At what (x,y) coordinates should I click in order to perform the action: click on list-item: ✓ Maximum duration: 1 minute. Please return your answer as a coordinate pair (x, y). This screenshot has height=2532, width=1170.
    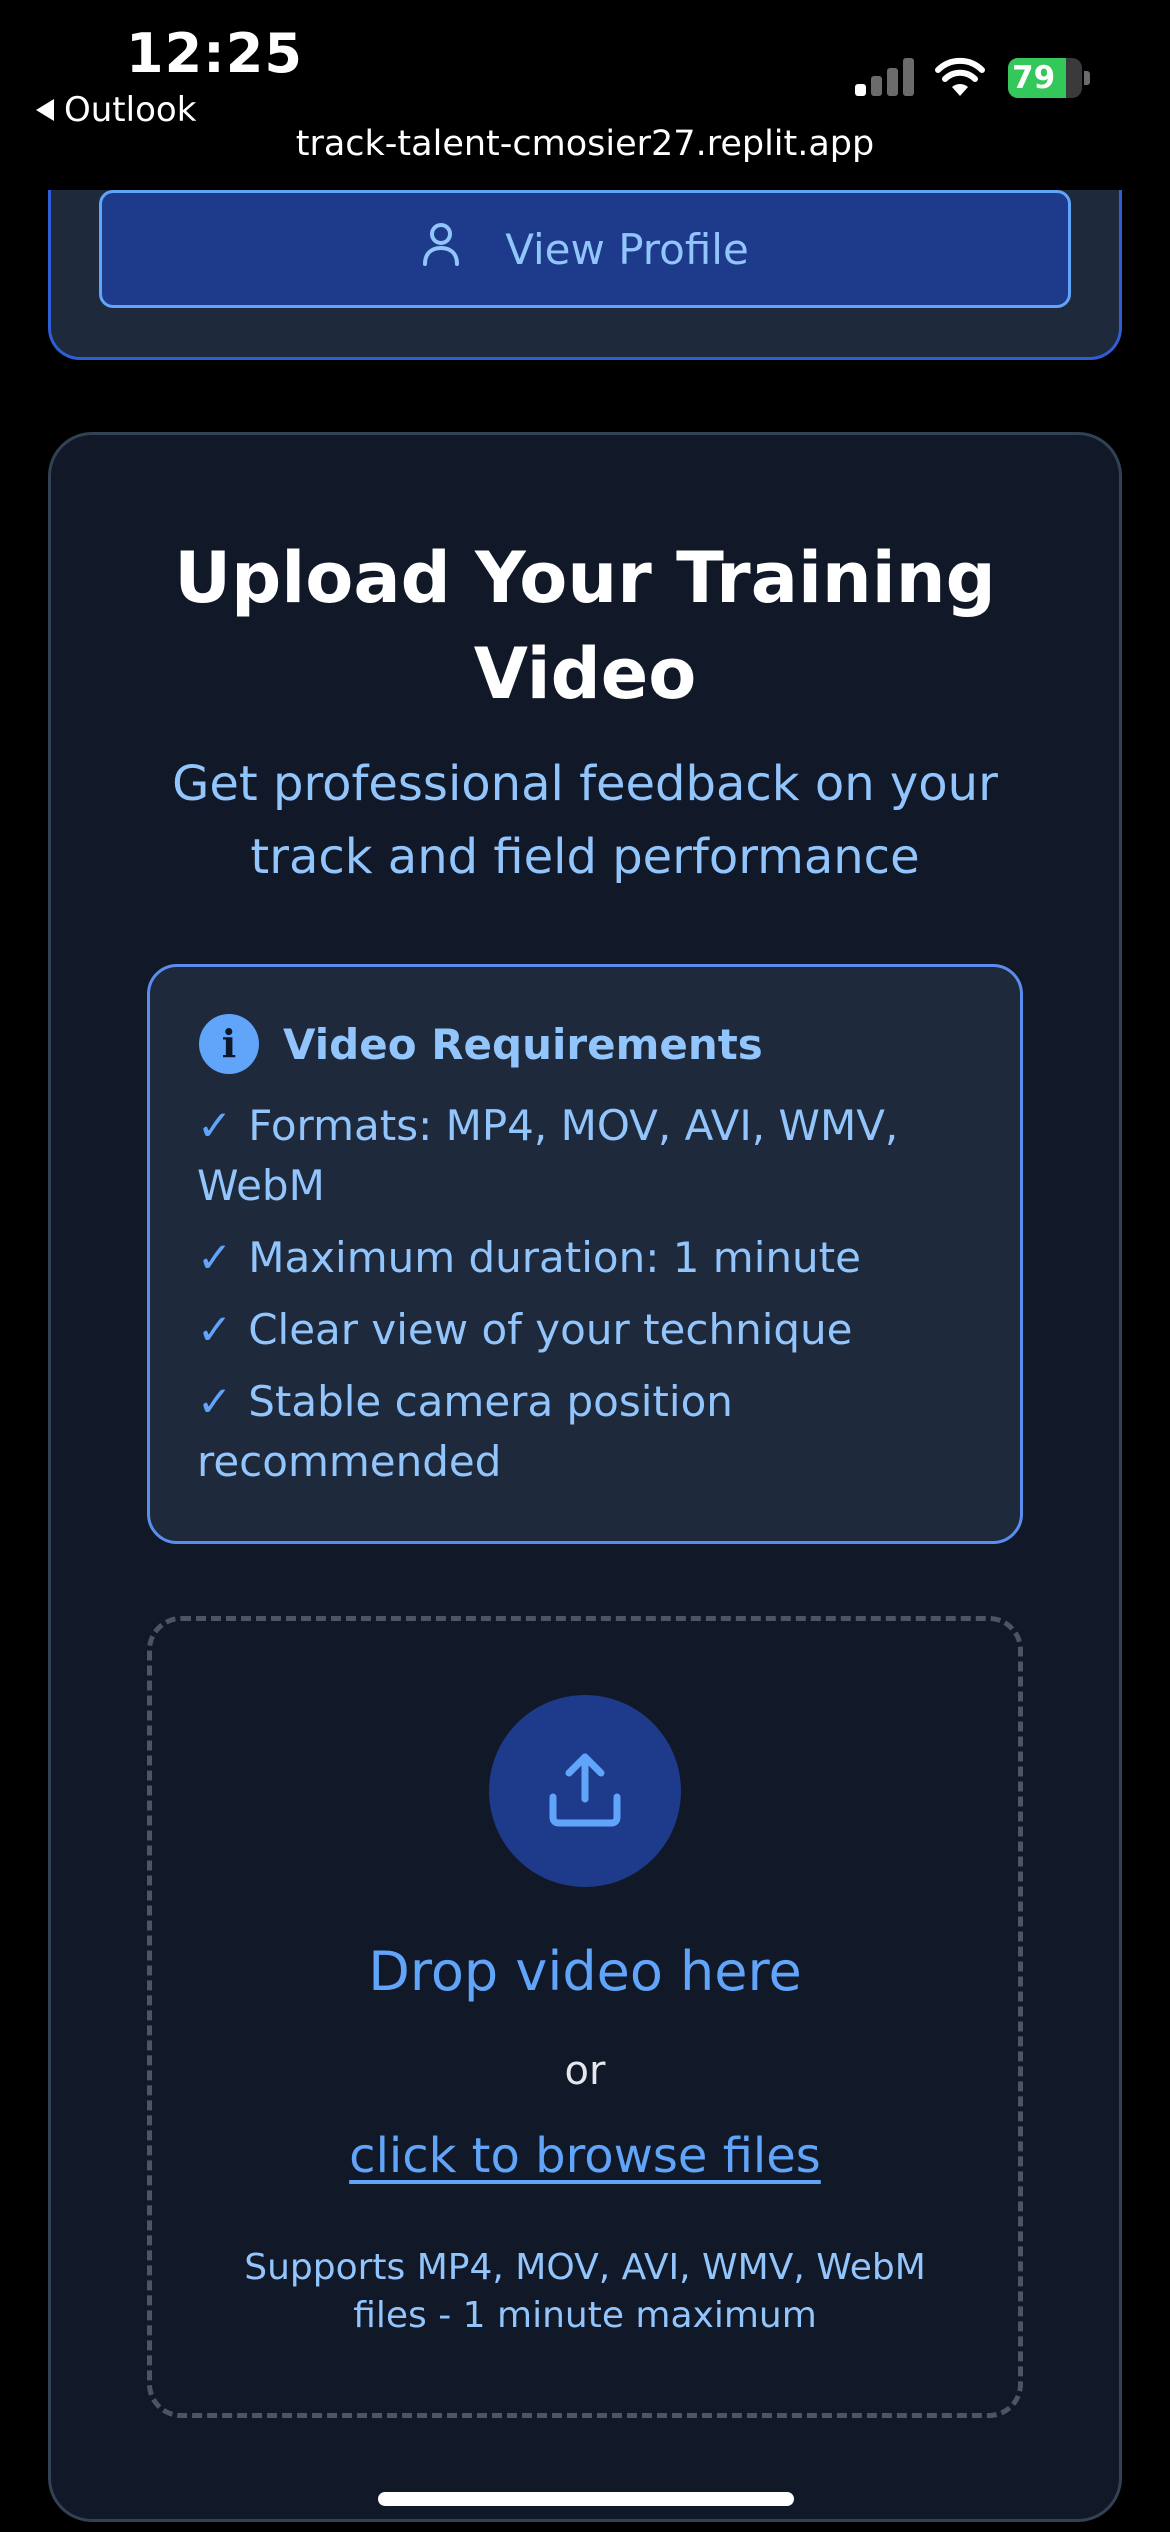
    Looking at the image, I should click on (529, 1257).